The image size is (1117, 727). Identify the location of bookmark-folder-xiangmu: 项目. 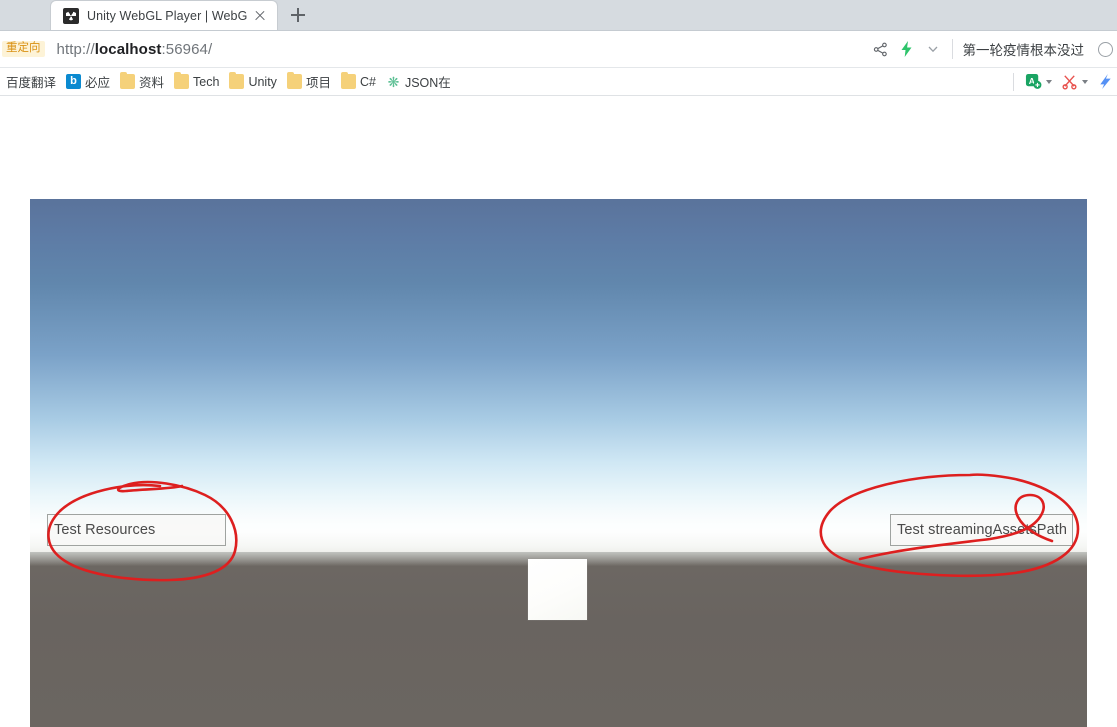
(309, 82).